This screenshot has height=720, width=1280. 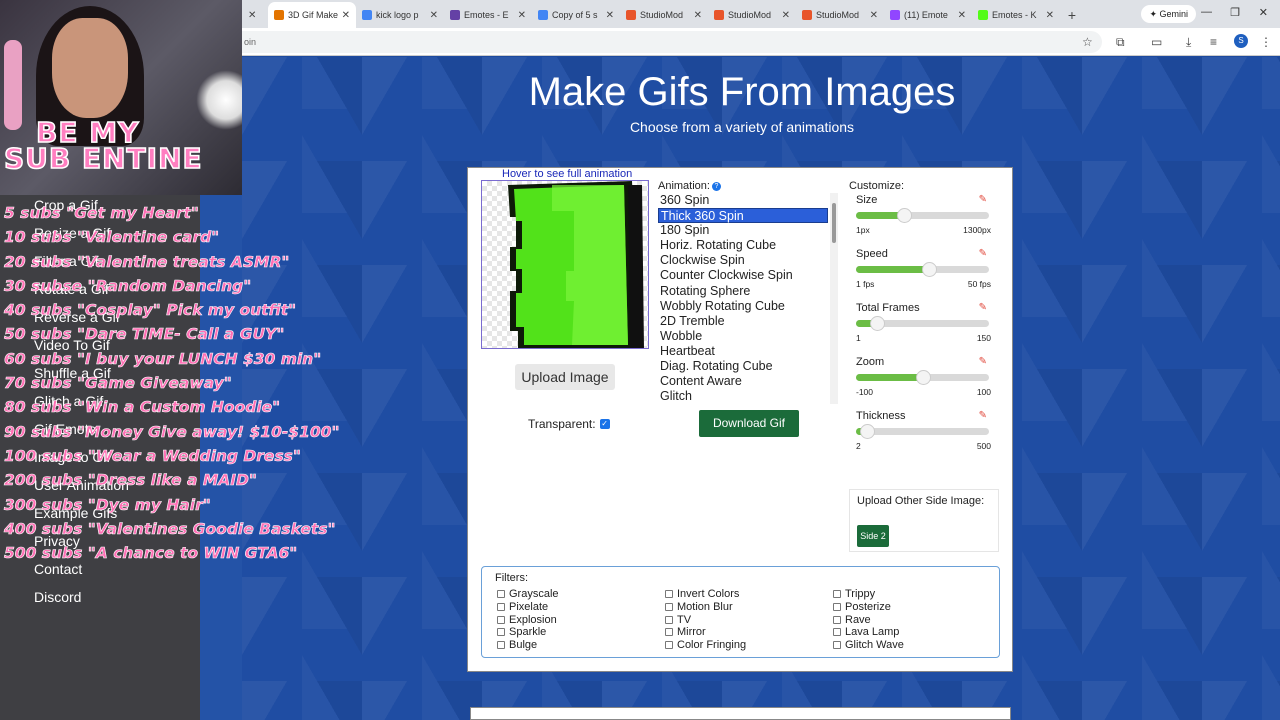 I want to click on filter-motion-blur: Motion Blur, so click(x=705, y=607).